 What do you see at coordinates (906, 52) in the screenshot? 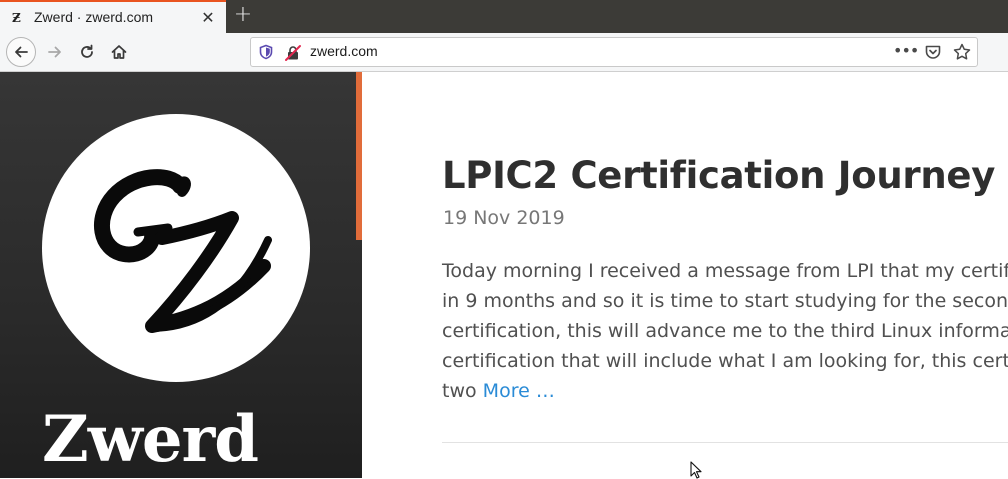
I see `page-actions-menu-icon: •••` at bounding box center [906, 52].